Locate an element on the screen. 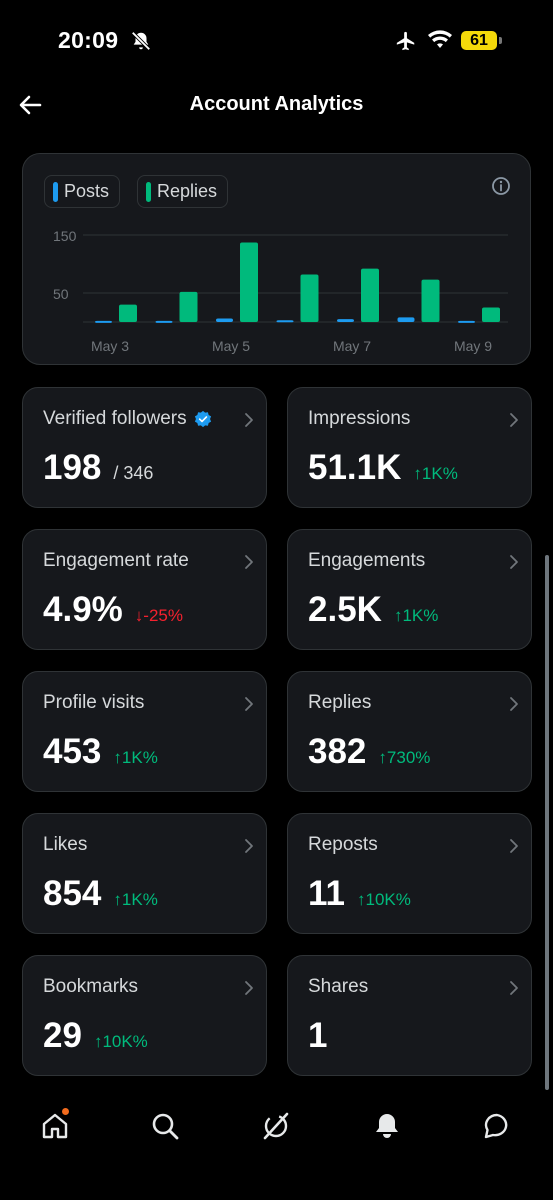  metric-value: 11 is located at coordinates (326, 893).